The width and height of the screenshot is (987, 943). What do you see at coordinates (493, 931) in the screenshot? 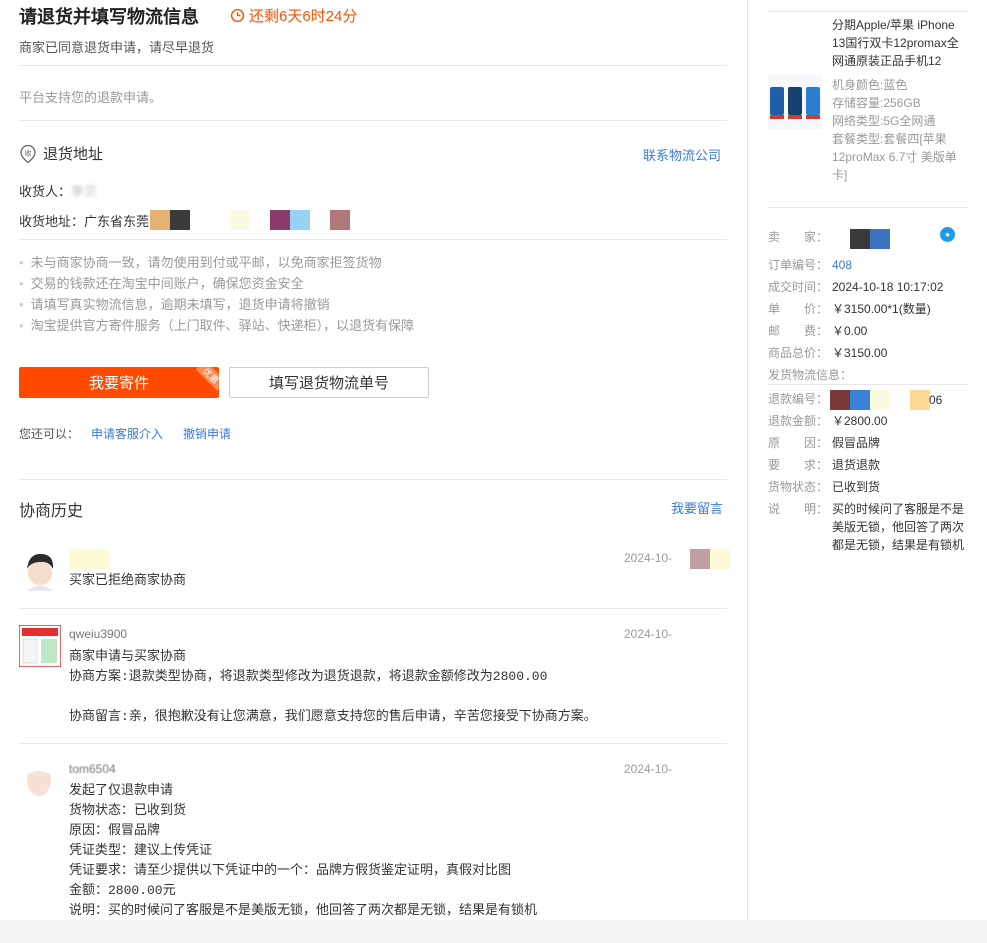
I see `bottom-scroll-area` at bounding box center [493, 931].